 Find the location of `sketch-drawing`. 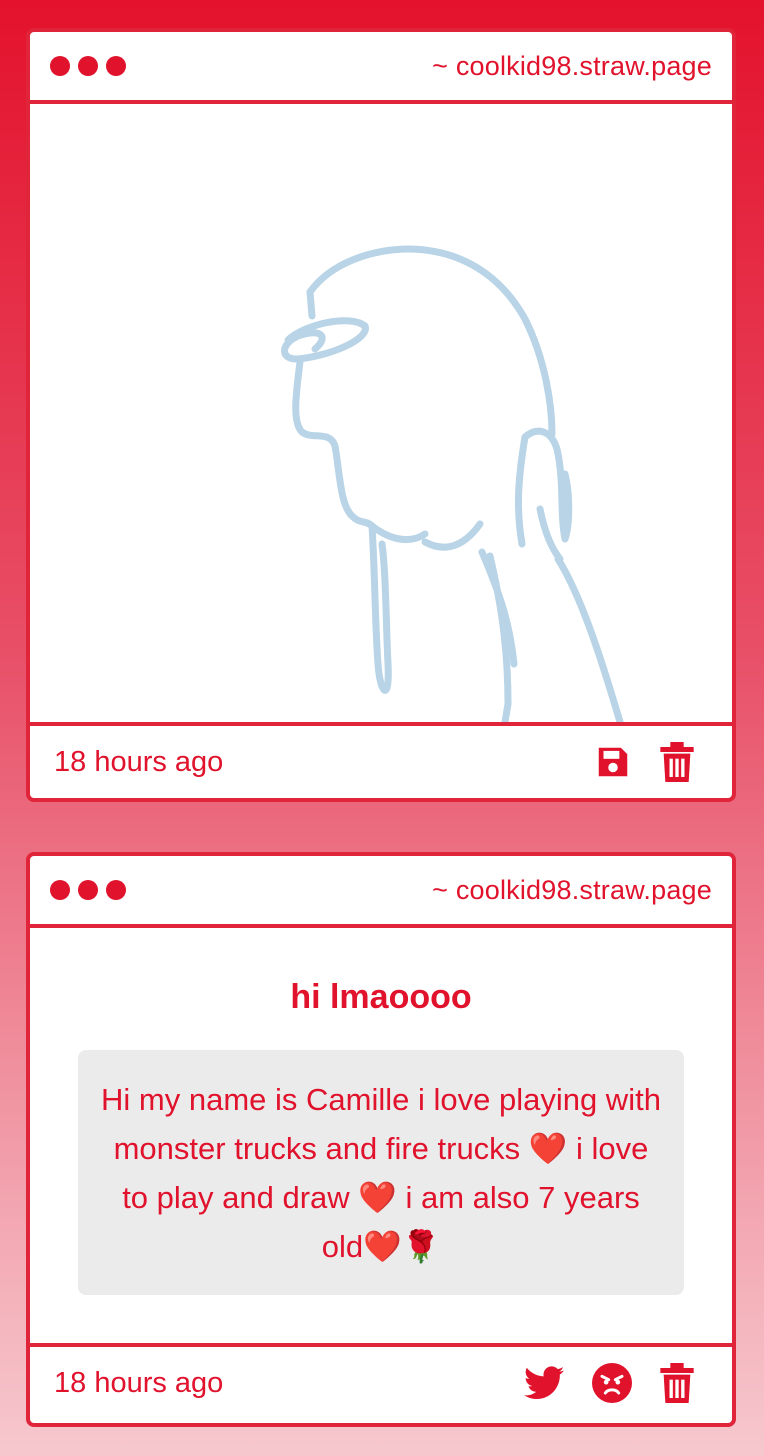

sketch-drawing is located at coordinates (452, 483).